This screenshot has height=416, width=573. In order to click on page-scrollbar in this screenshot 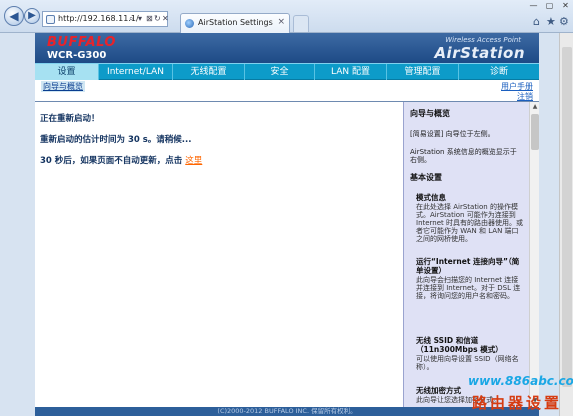, I will do `click(566, 224)`.